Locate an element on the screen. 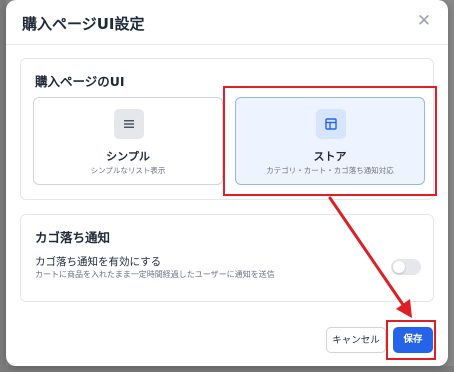 This screenshot has width=454, height=372. close-button: ✕ is located at coordinates (424, 21).